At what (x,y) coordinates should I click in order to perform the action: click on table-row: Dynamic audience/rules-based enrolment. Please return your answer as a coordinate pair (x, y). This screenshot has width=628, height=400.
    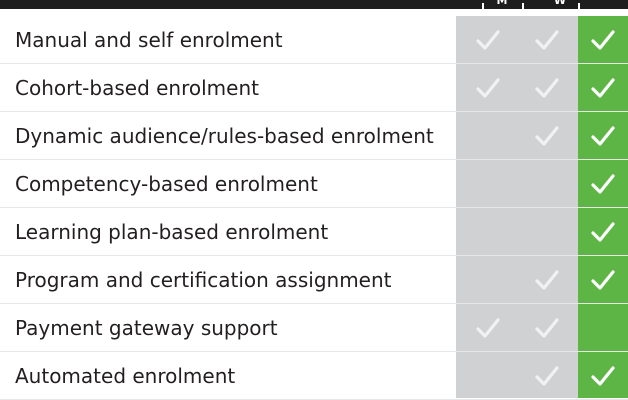
    Looking at the image, I should click on (314, 136).